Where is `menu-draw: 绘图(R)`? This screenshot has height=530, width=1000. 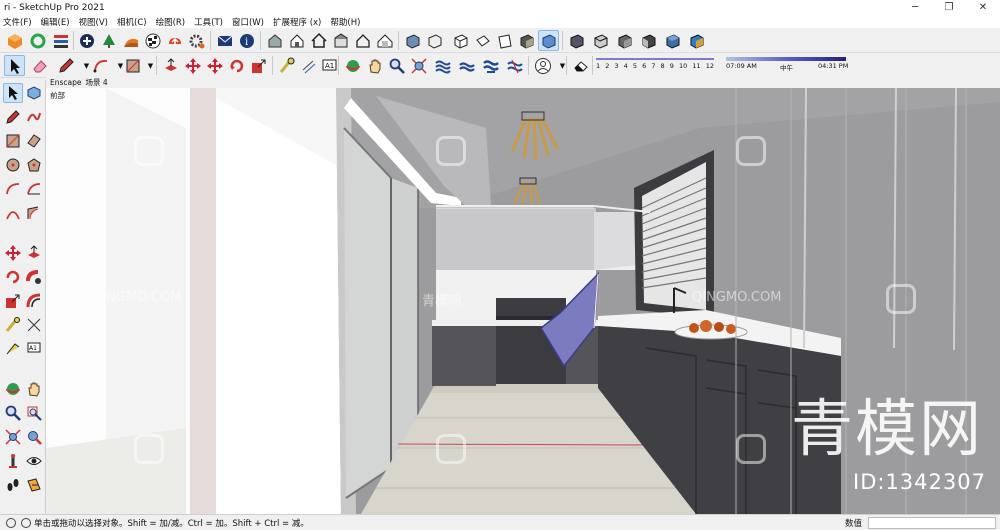 menu-draw: 绘图(R) is located at coordinates (171, 22).